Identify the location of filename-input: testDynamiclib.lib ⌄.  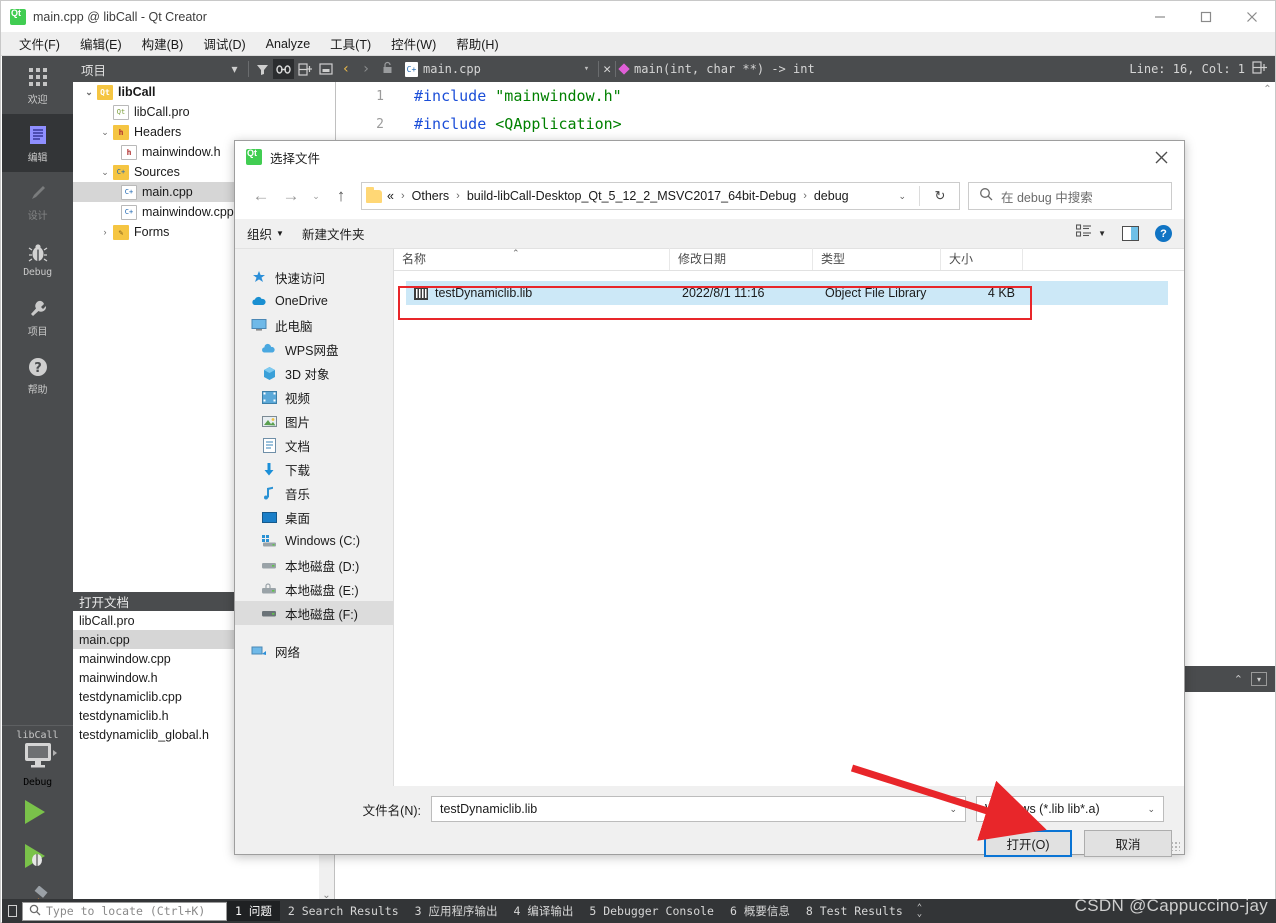
(698, 809).